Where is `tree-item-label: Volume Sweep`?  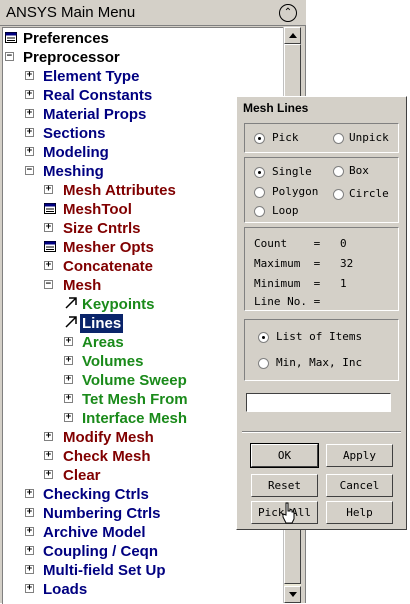
tree-item-label: Volume Sweep is located at coordinates (134, 380).